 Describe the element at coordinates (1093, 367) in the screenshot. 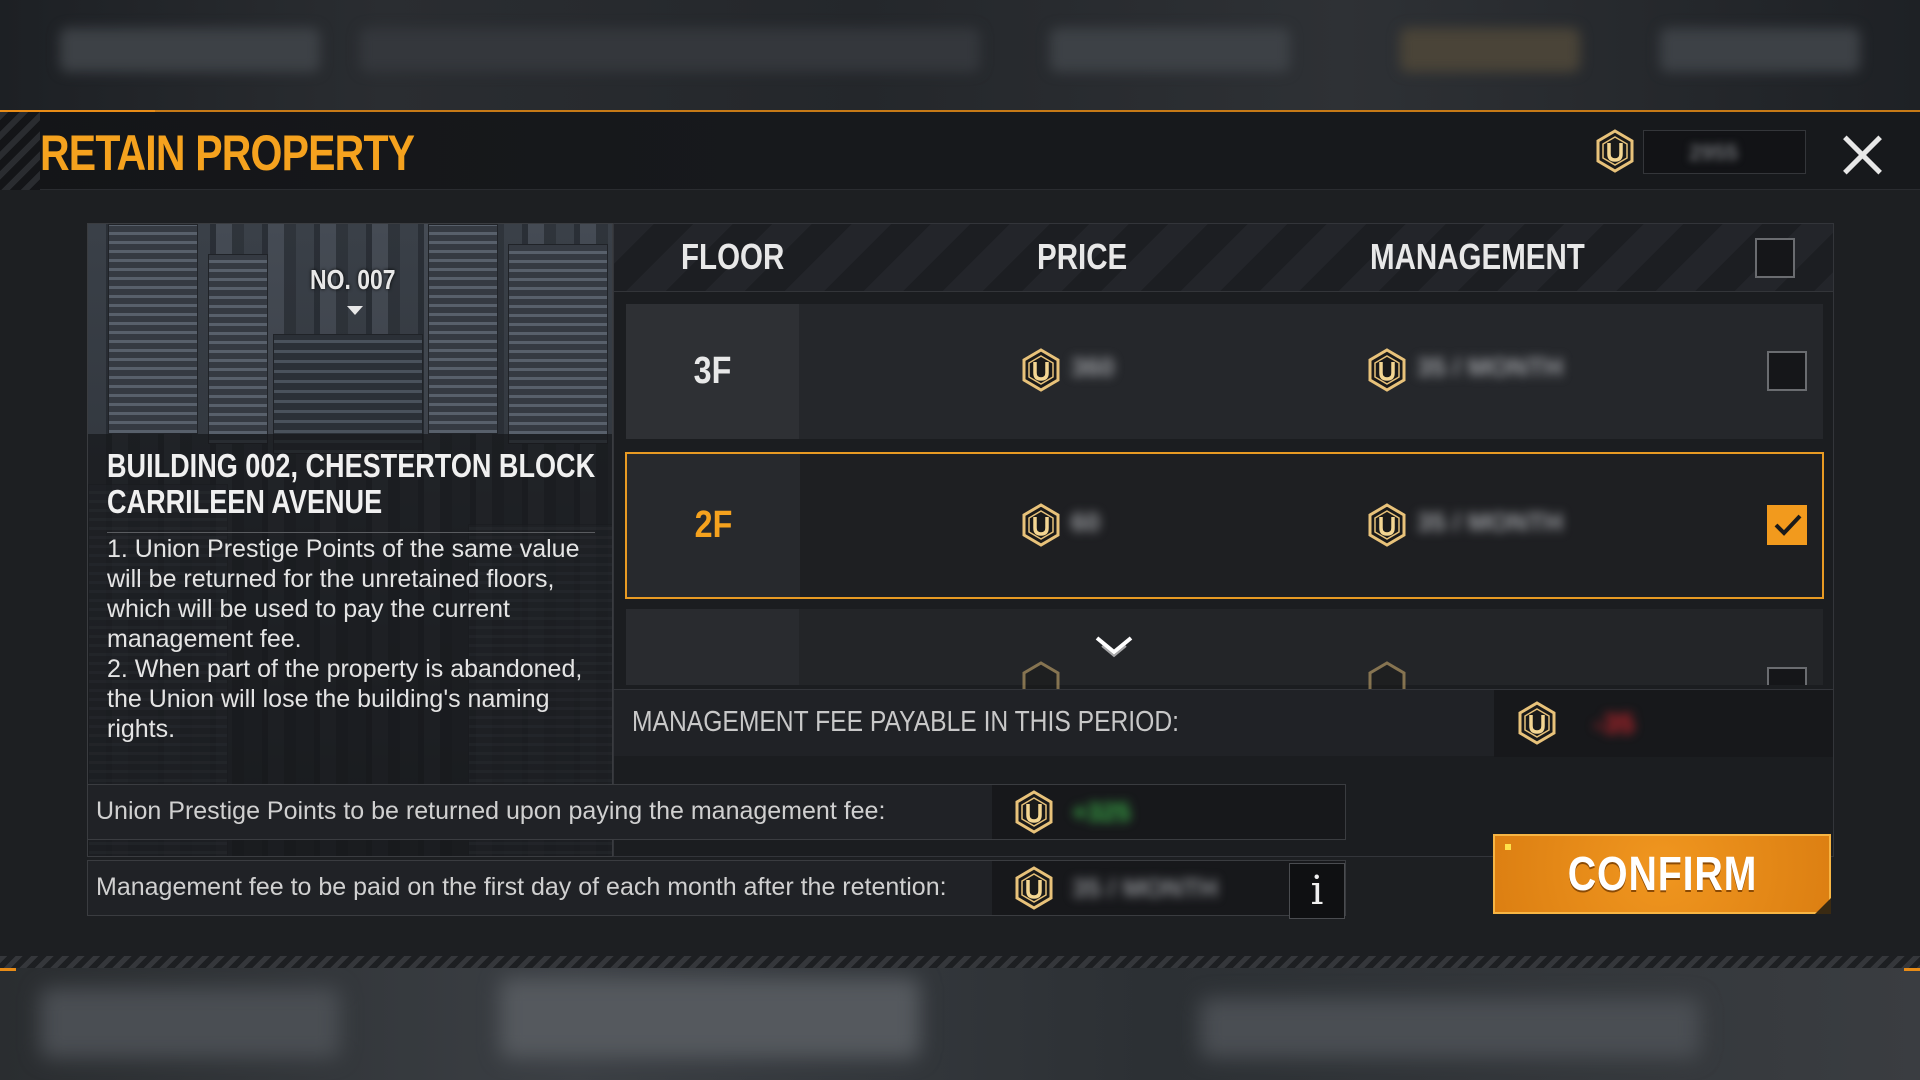

I see `price-value: 360` at that location.